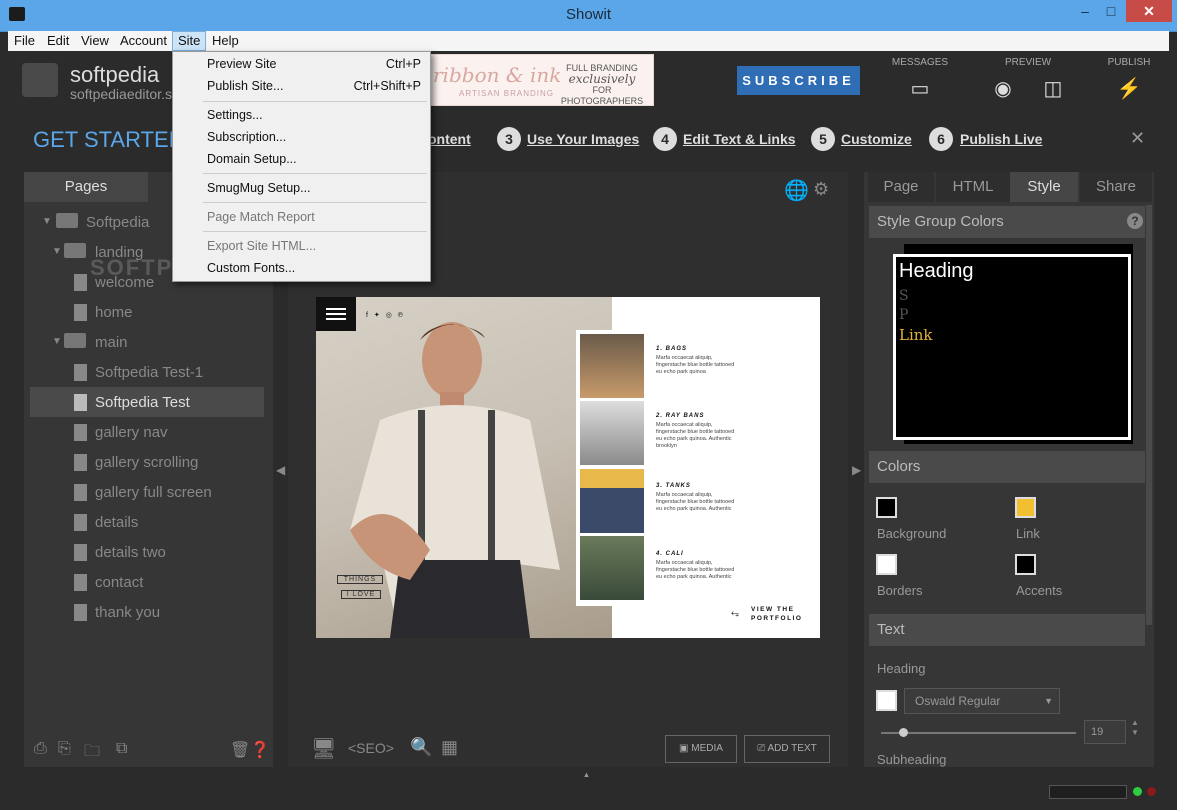  What do you see at coordinates (1135, 221) in the screenshot?
I see `help-icon: ?` at bounding box center [1135, 221].